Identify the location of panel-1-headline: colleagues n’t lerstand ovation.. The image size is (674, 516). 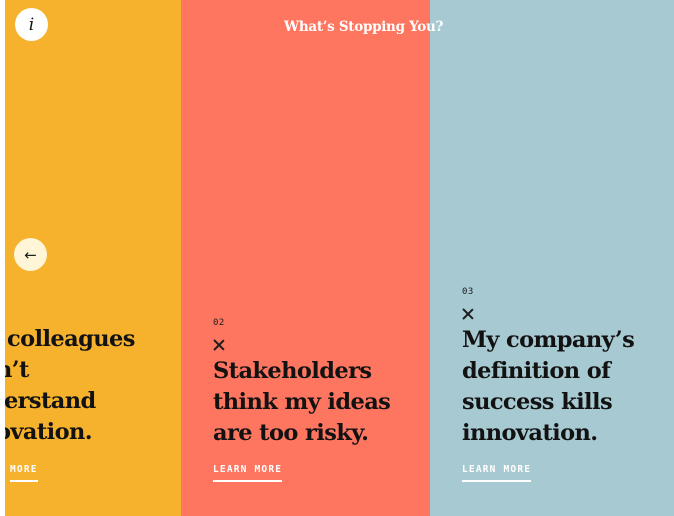
(70, 386).